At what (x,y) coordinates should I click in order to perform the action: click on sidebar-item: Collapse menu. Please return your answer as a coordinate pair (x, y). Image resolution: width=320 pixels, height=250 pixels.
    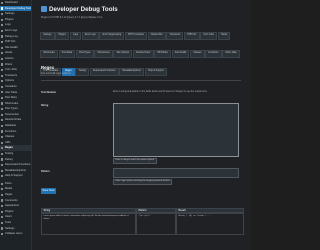
    Looking at the image, I should click on (15, 234).